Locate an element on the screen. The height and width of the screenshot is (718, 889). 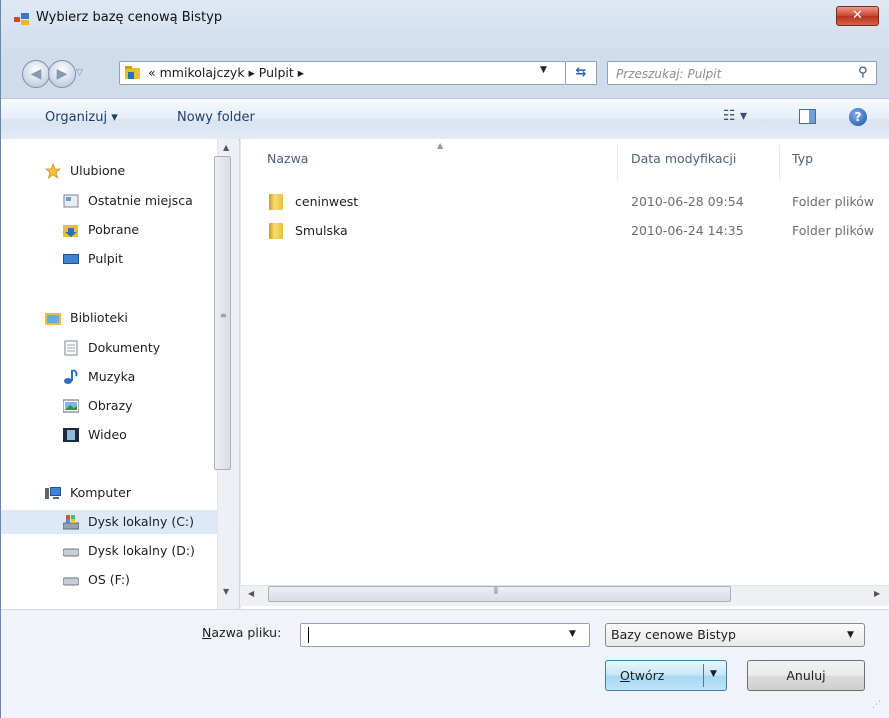
nav-scrollbar-thumb: ≡ is located at coordinates (222, 313).